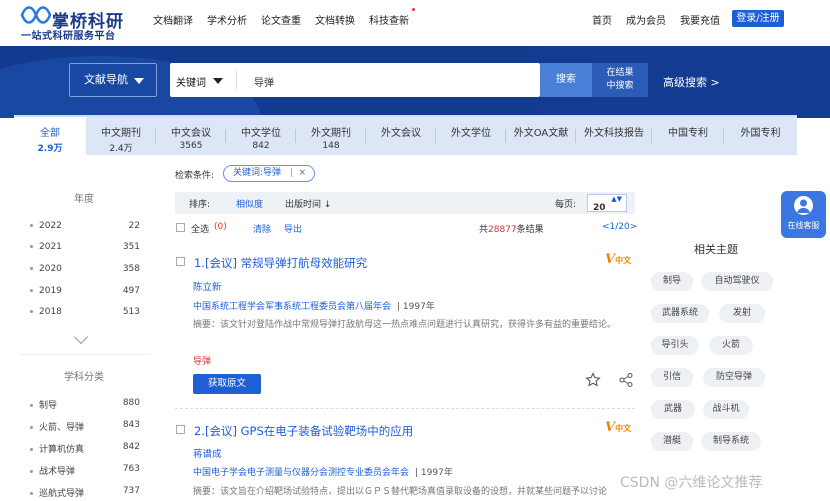 The width and height of the screenshot is (830, 501). Describe the element at coordinates (619, 227) in the screenshot. I see `pager: <1/20>` at that location.